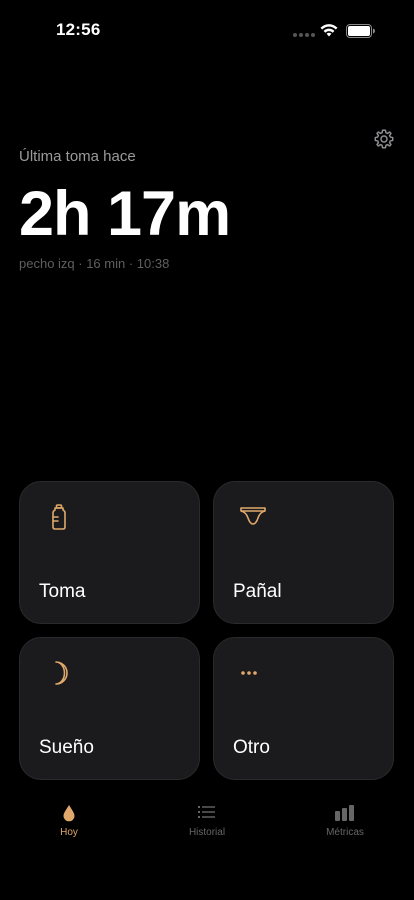  What do you see at coordinates (384, 139) in the screenshot?
I see `gear-icon` at bounding box center [384, 139].